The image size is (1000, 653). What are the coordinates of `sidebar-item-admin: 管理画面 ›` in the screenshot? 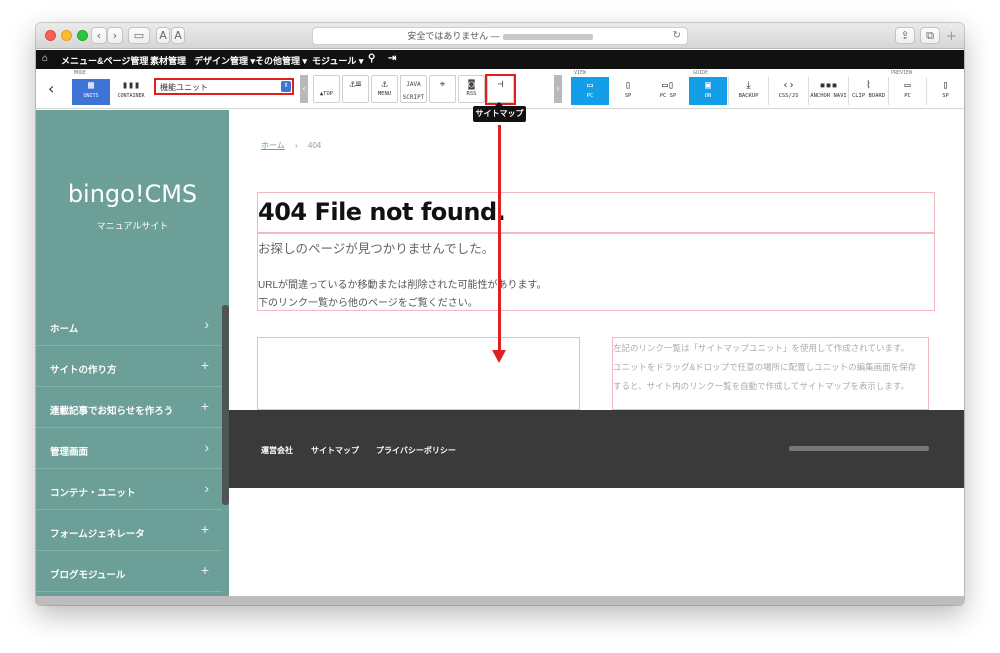 It's located at (129, 448).